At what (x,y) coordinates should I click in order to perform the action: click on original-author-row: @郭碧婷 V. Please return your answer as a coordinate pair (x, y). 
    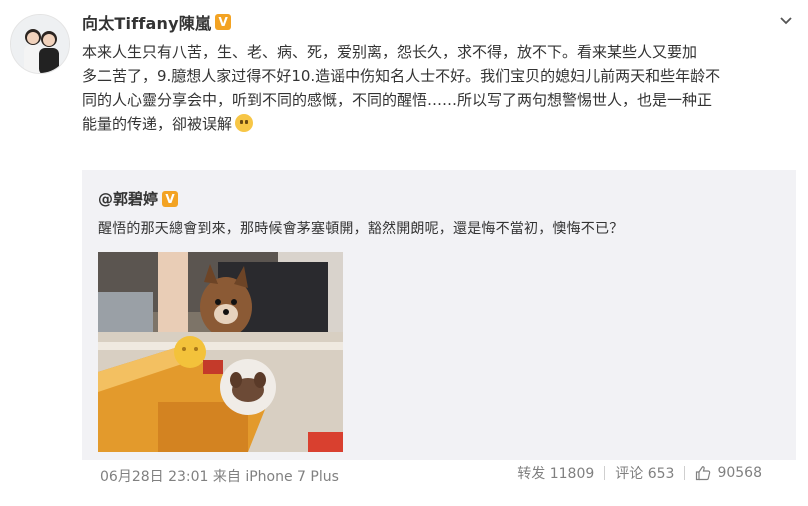
    Looking at the image, I should click on (138, 198).